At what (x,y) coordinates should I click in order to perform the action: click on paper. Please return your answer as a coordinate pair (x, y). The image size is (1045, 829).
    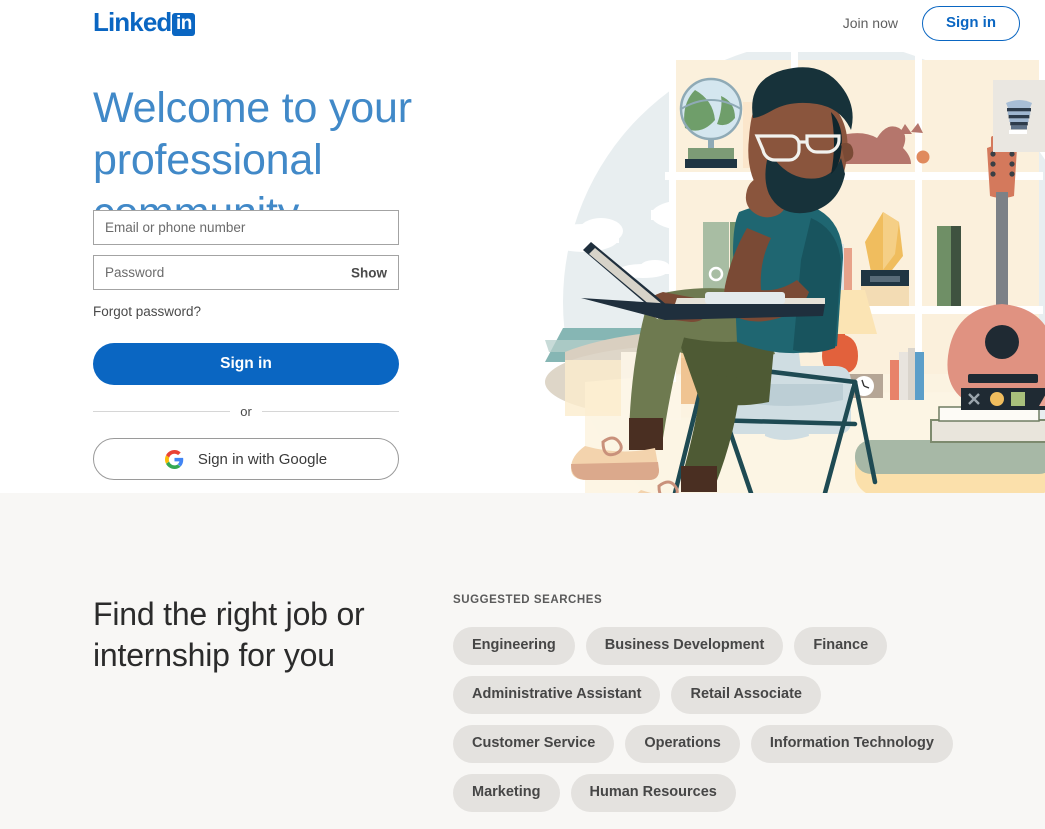
    Looking at the image, I should click on (745, 298).